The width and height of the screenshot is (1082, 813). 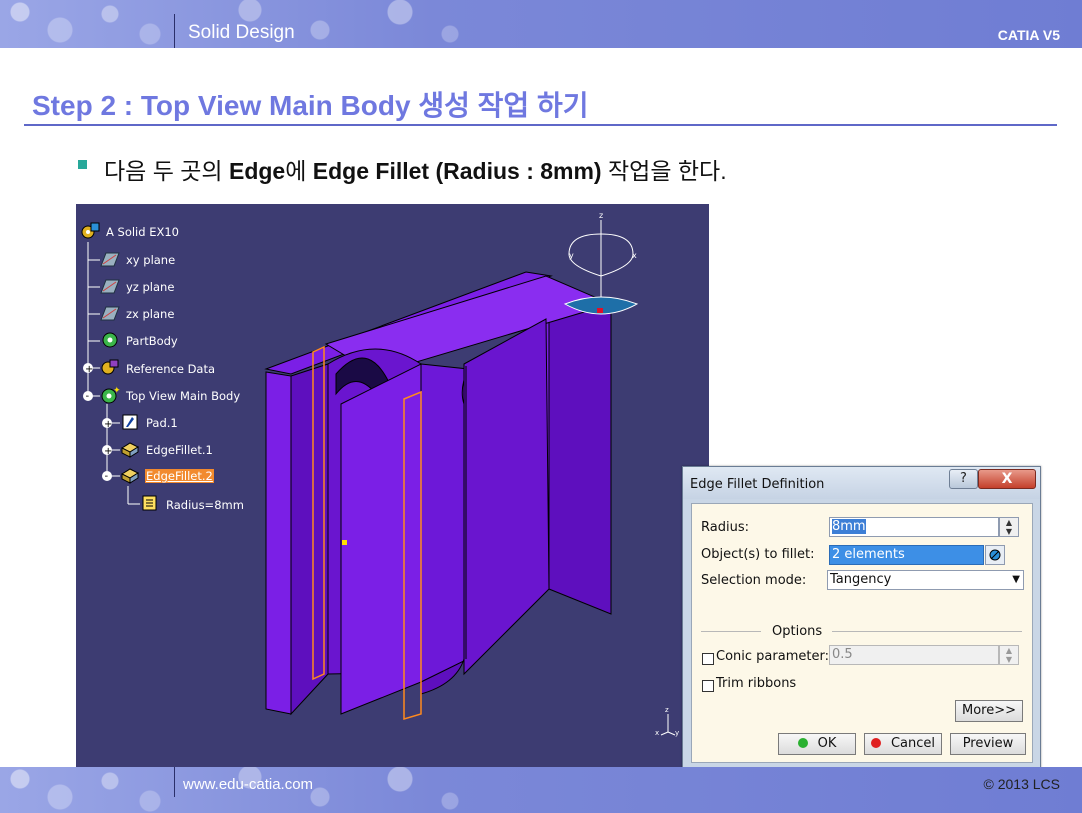 What do you see at coordinates (802, 742) in the screenshot?
I see `ok-icon` at bounding box center [802, 742].